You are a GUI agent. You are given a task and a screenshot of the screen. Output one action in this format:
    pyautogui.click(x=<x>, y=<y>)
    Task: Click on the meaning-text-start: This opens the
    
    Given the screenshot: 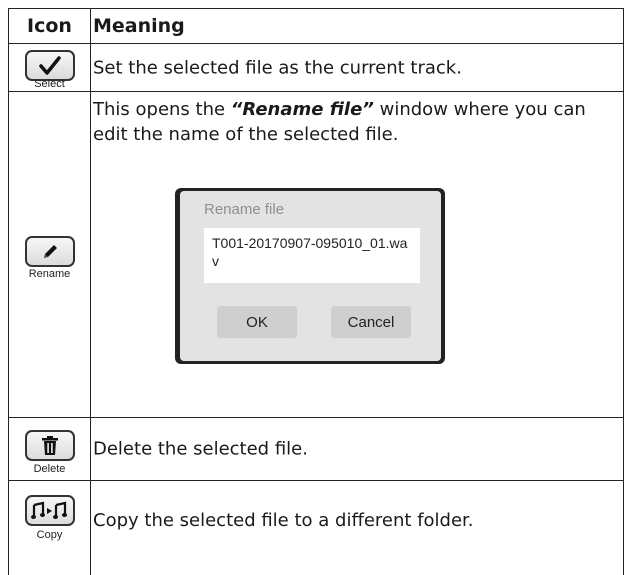 What is the action you would take?
    pyautogui.click(x=162, y=109)
    